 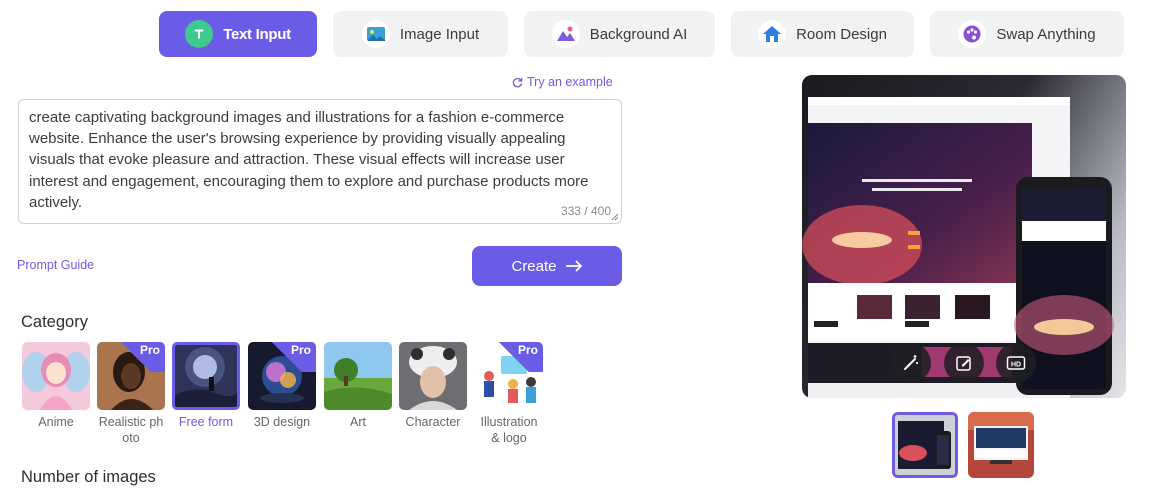 What do you see at coordinates (841, 34) in the screenshot?
I see `tab-label: Room Design` at bounding box center [841, 34].